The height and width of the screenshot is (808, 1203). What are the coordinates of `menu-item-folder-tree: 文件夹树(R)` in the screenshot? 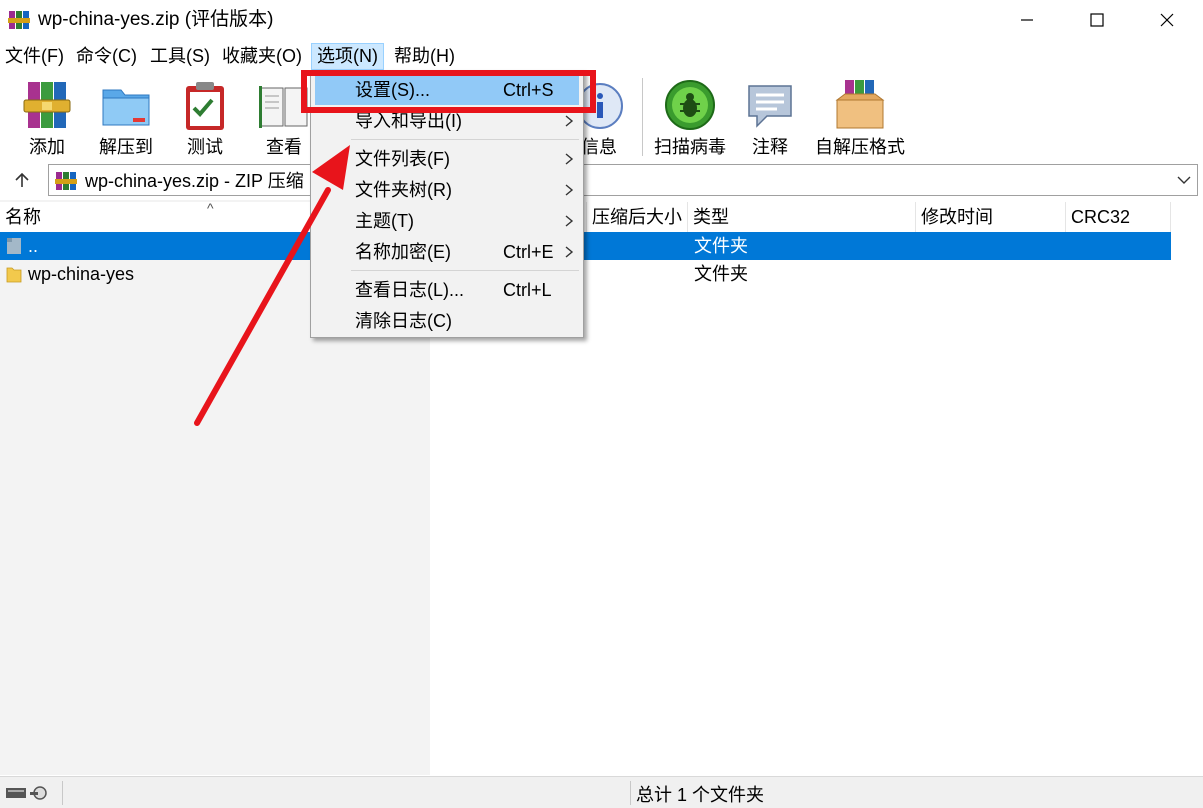 It's located at (447, 190).